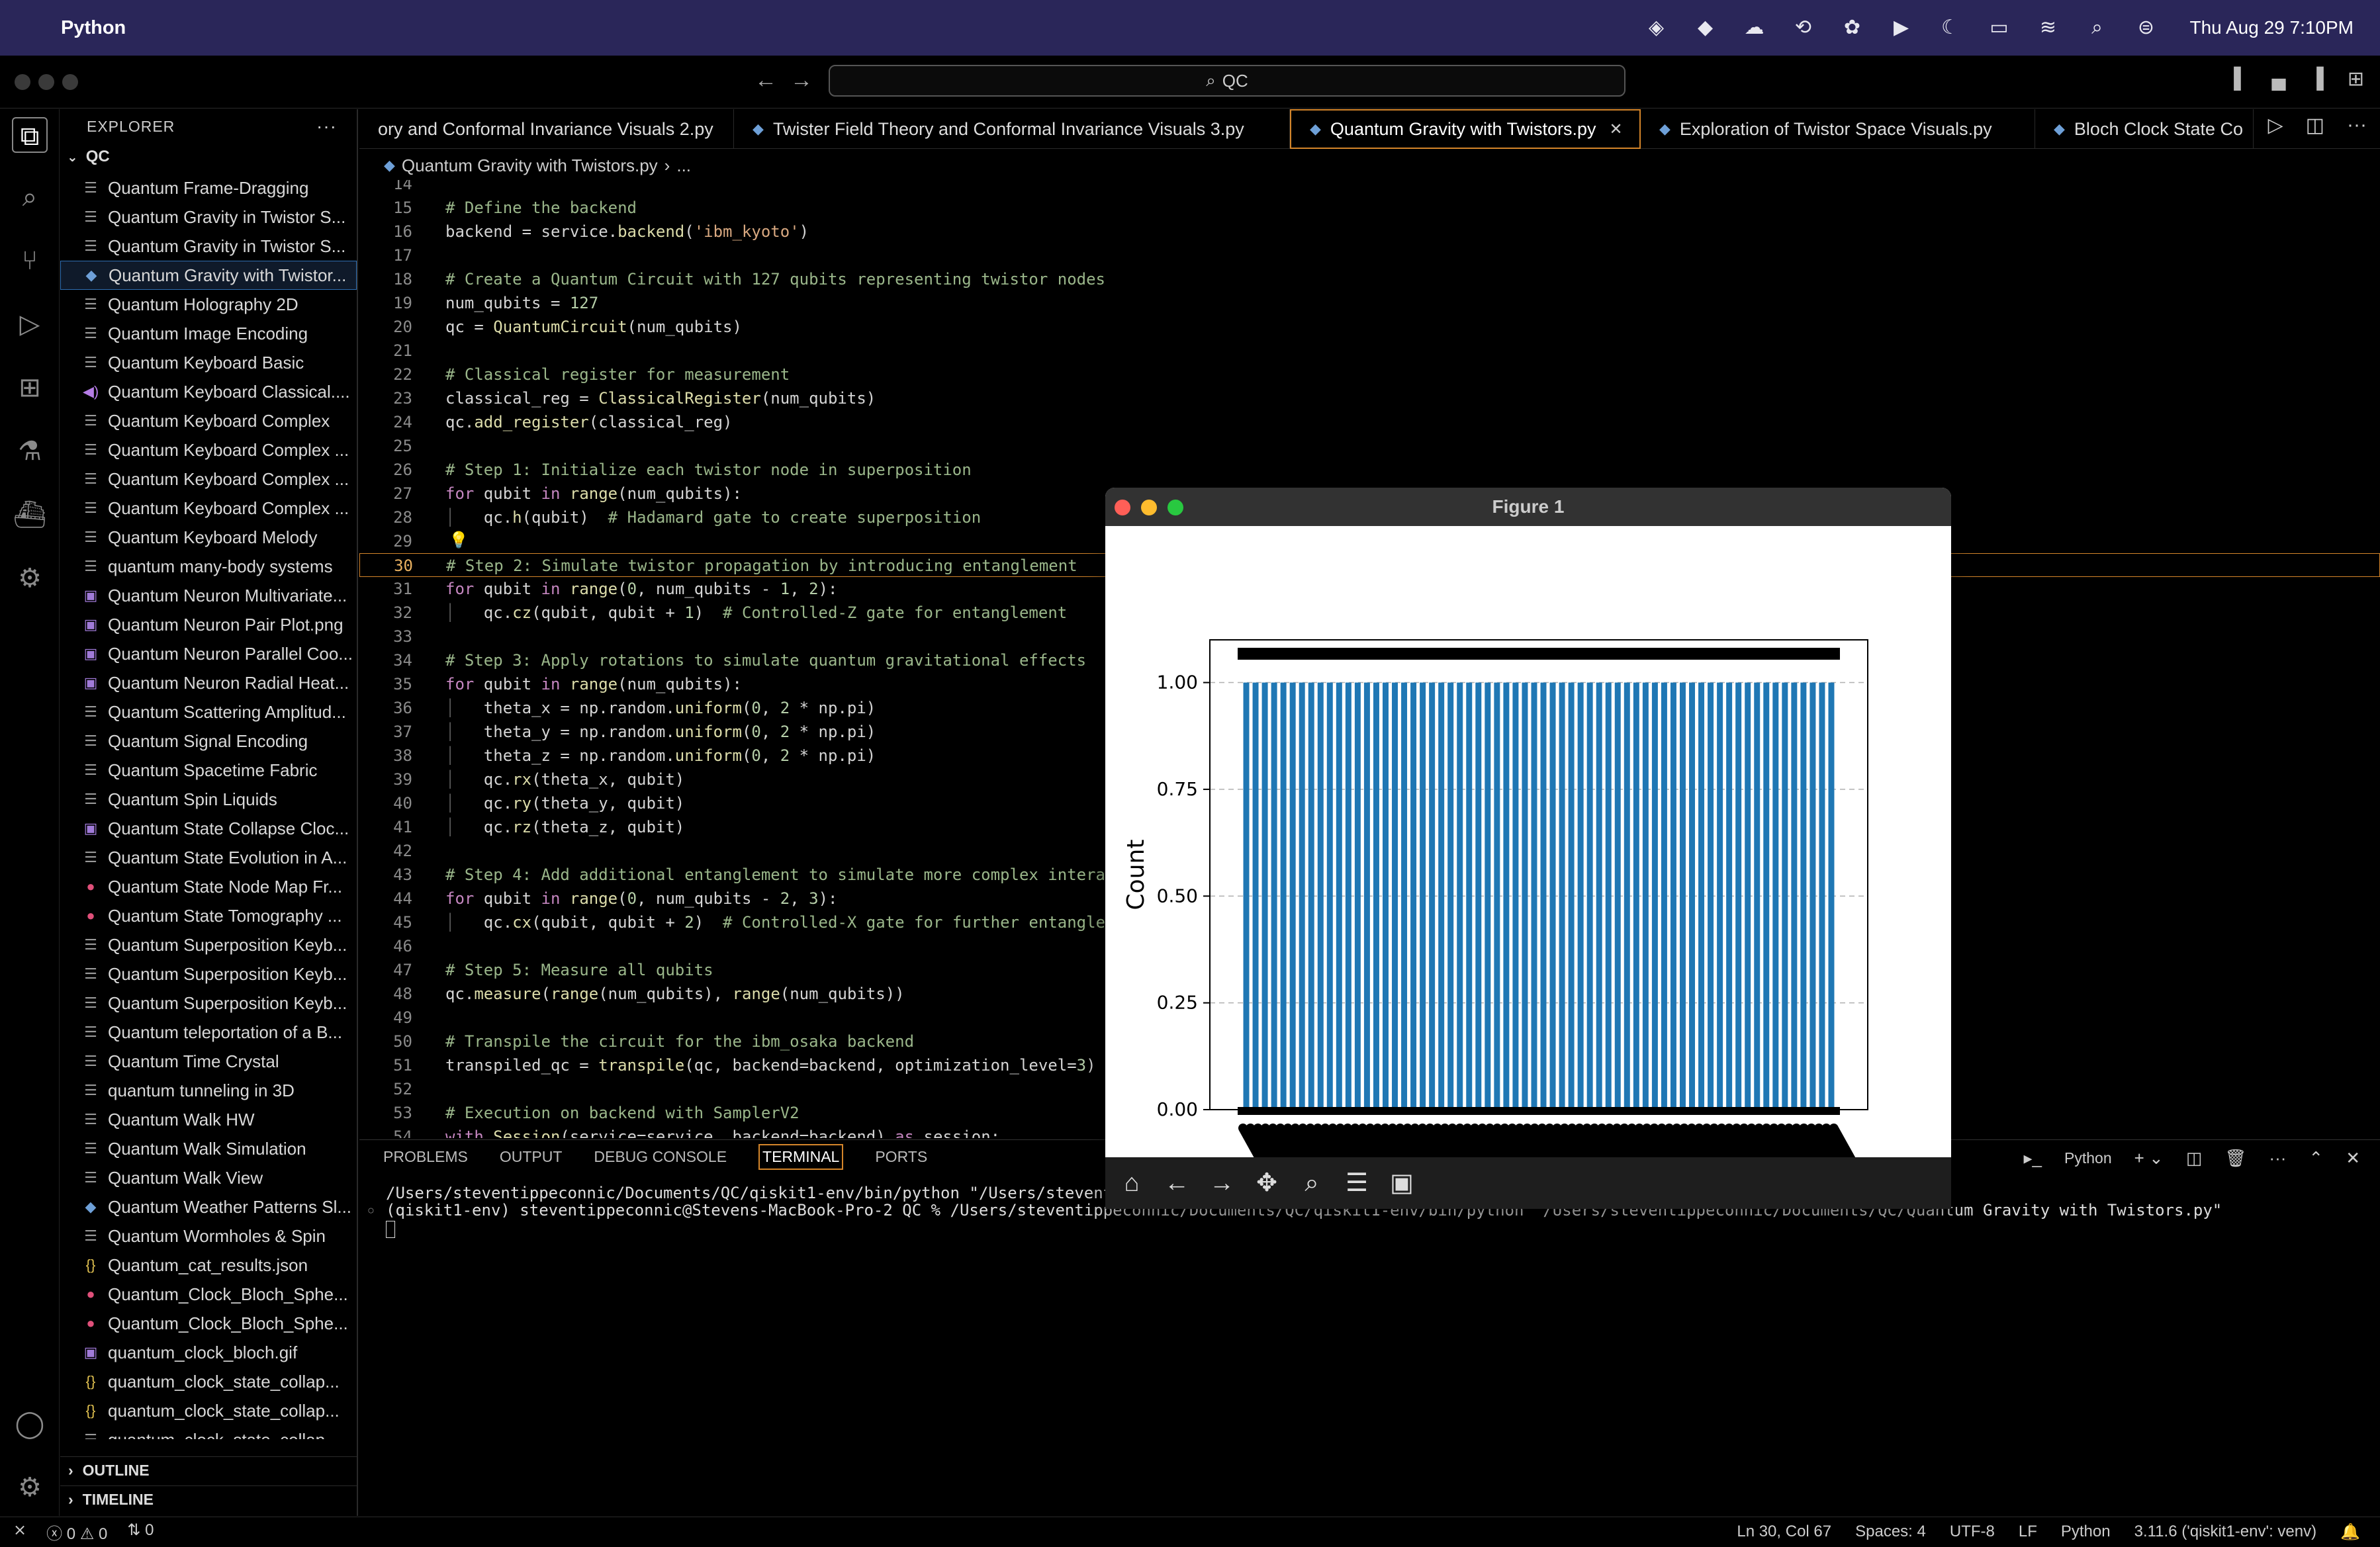  I want to click on cloud-icon: ☁, so click(1754, 28).